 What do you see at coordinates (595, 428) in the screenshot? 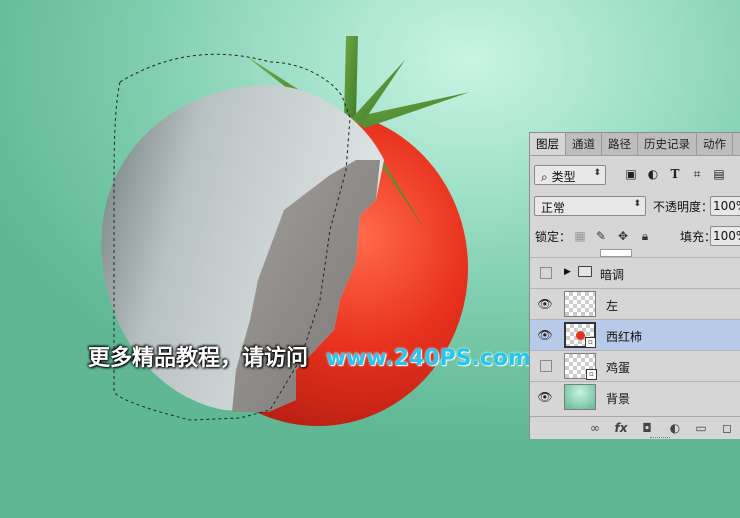
I see `link-icon: ∞` at bounding box center [595, 428].